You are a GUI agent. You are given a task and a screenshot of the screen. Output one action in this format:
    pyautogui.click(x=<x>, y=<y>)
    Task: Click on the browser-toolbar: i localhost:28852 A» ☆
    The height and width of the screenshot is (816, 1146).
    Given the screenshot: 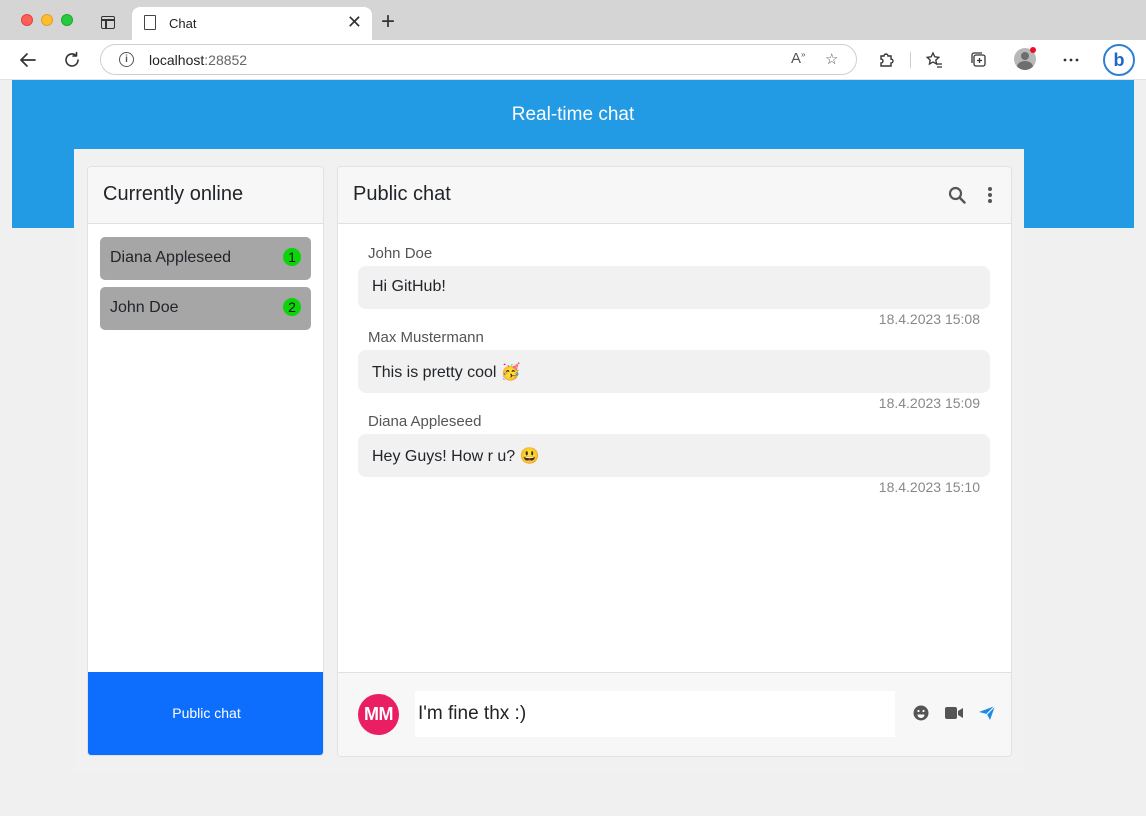 What is the action you would take?
    pyautogui.click(x=573, y=60)
    